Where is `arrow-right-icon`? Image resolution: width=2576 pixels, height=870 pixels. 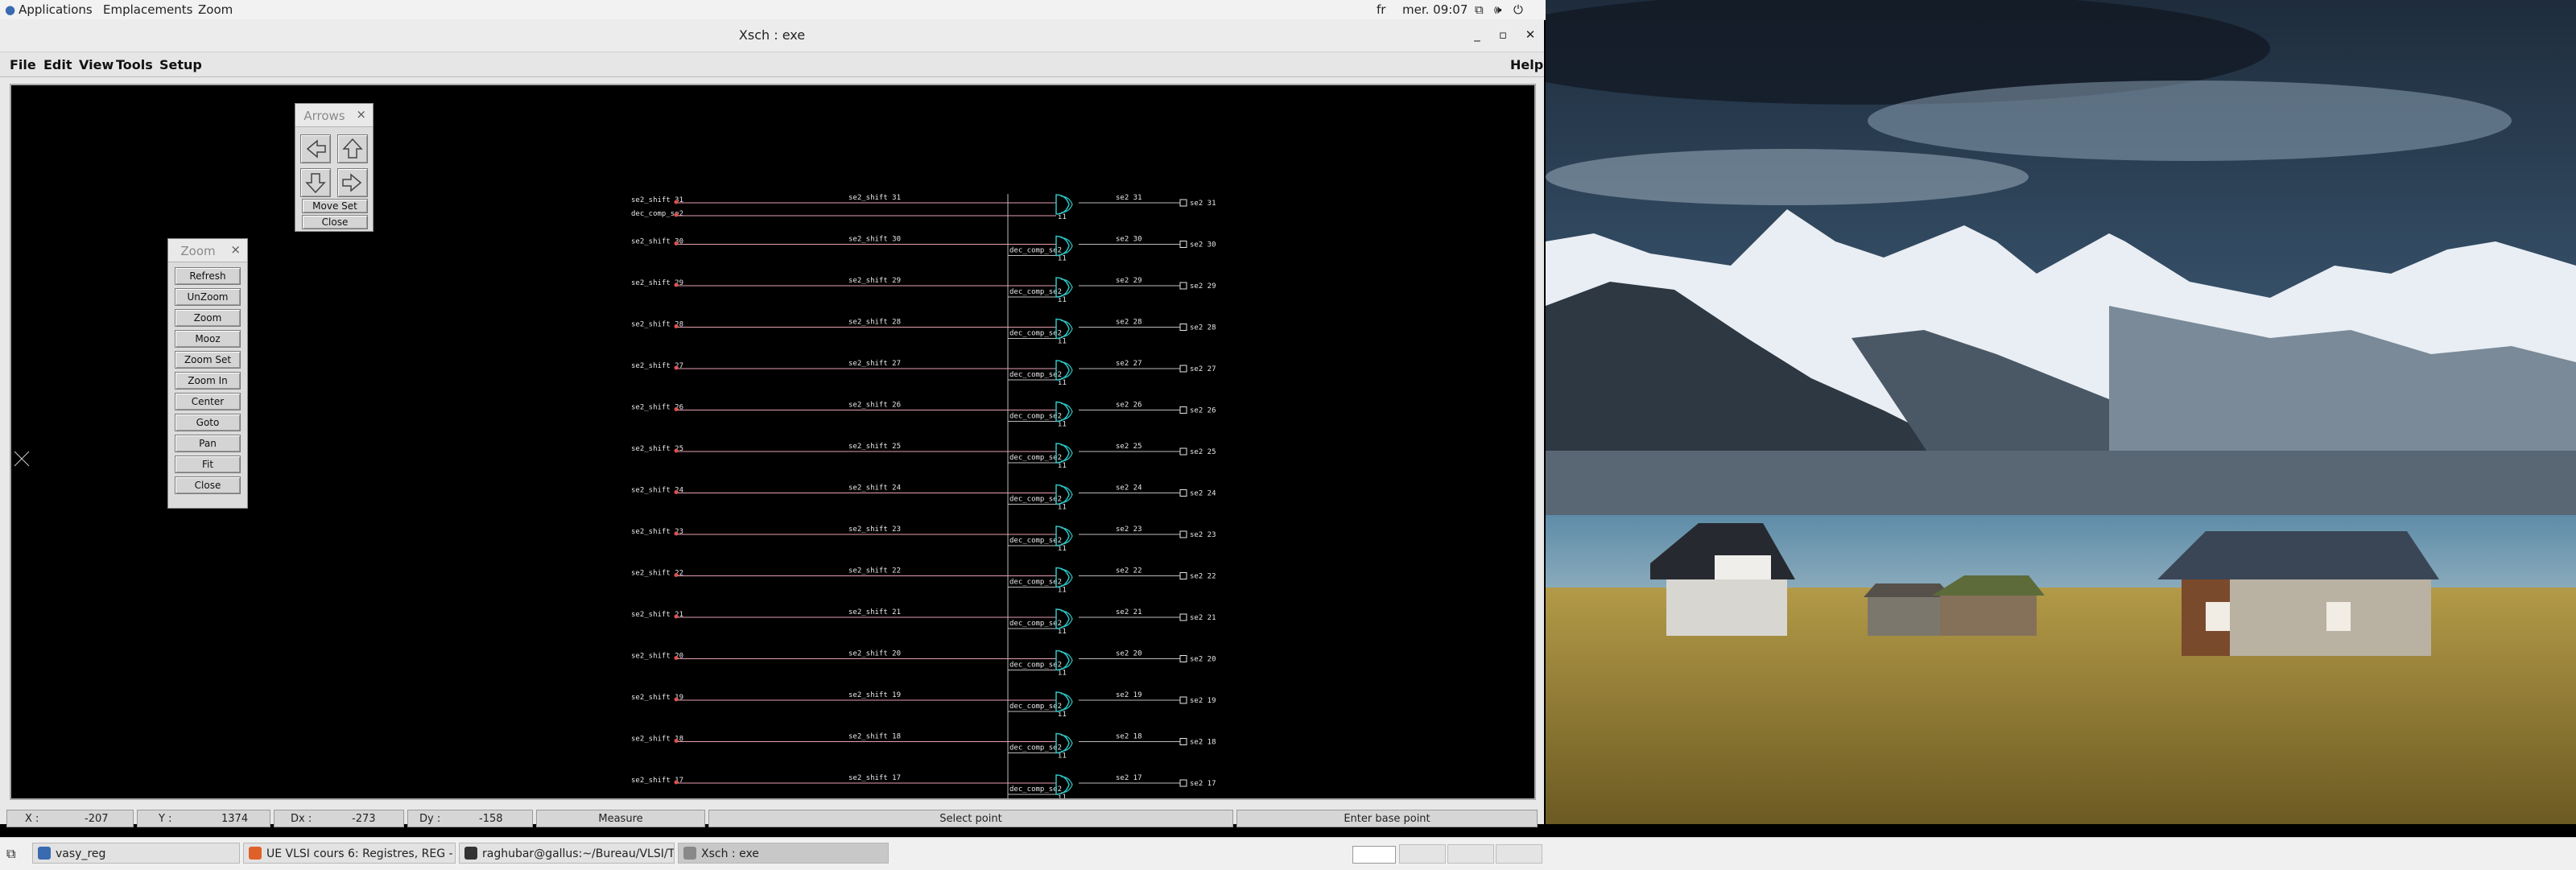 arrow-right-icon is located at coordinates (352, 182).